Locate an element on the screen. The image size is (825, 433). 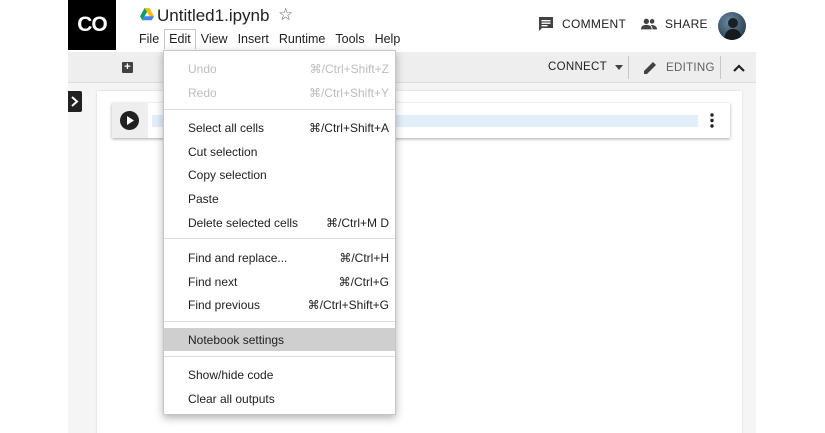
menu-item-redo: Redo ⌘/Ctrl+Shift+Y is located at coordinates (279, 92).